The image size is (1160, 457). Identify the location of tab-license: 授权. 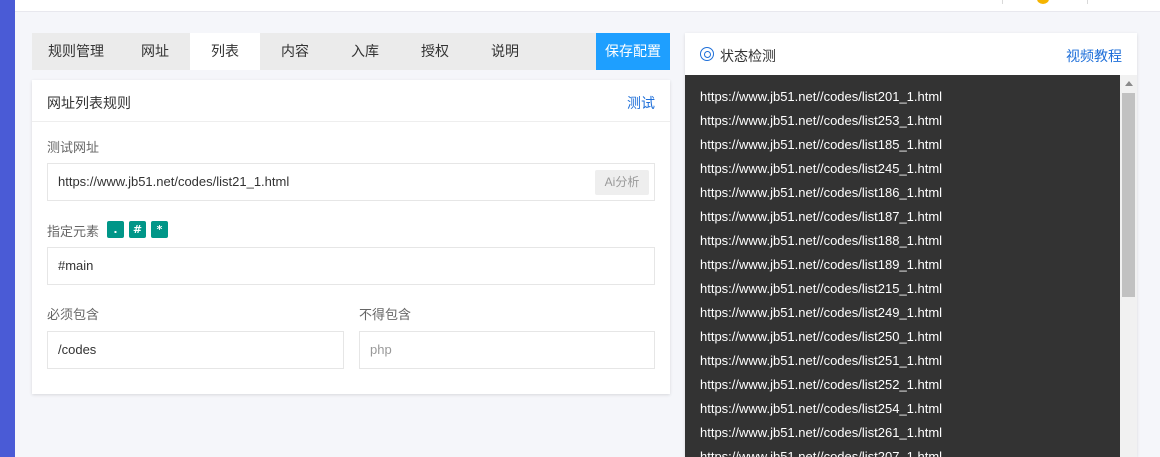
(435, 51).